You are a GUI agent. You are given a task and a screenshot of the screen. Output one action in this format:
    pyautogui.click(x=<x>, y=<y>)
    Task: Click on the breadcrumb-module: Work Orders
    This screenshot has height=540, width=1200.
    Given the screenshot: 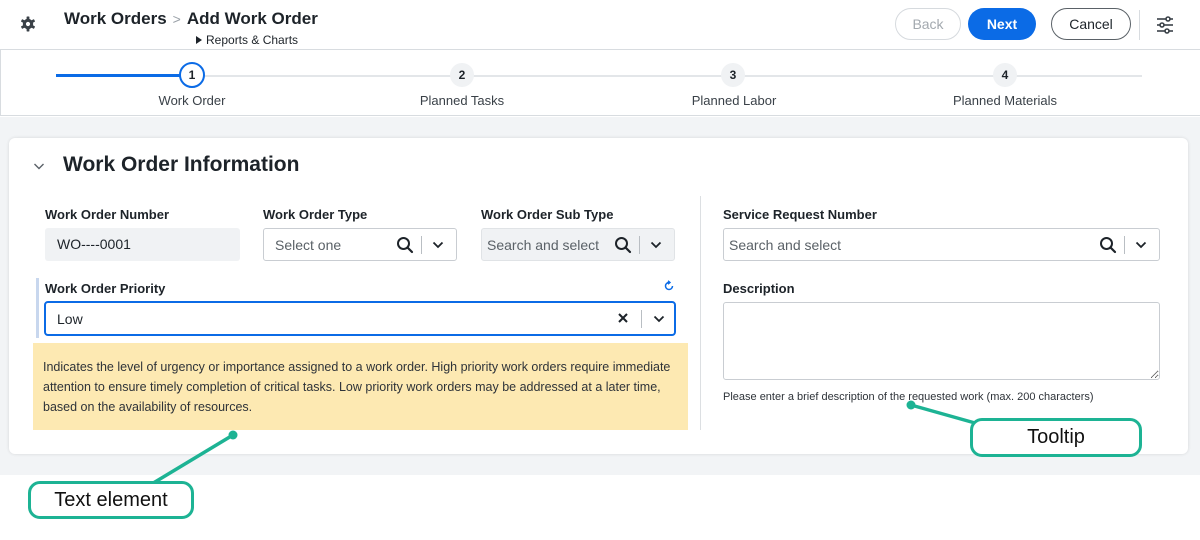 What is the action you would take?
    pyautogui.click(x=115, y=18)
    